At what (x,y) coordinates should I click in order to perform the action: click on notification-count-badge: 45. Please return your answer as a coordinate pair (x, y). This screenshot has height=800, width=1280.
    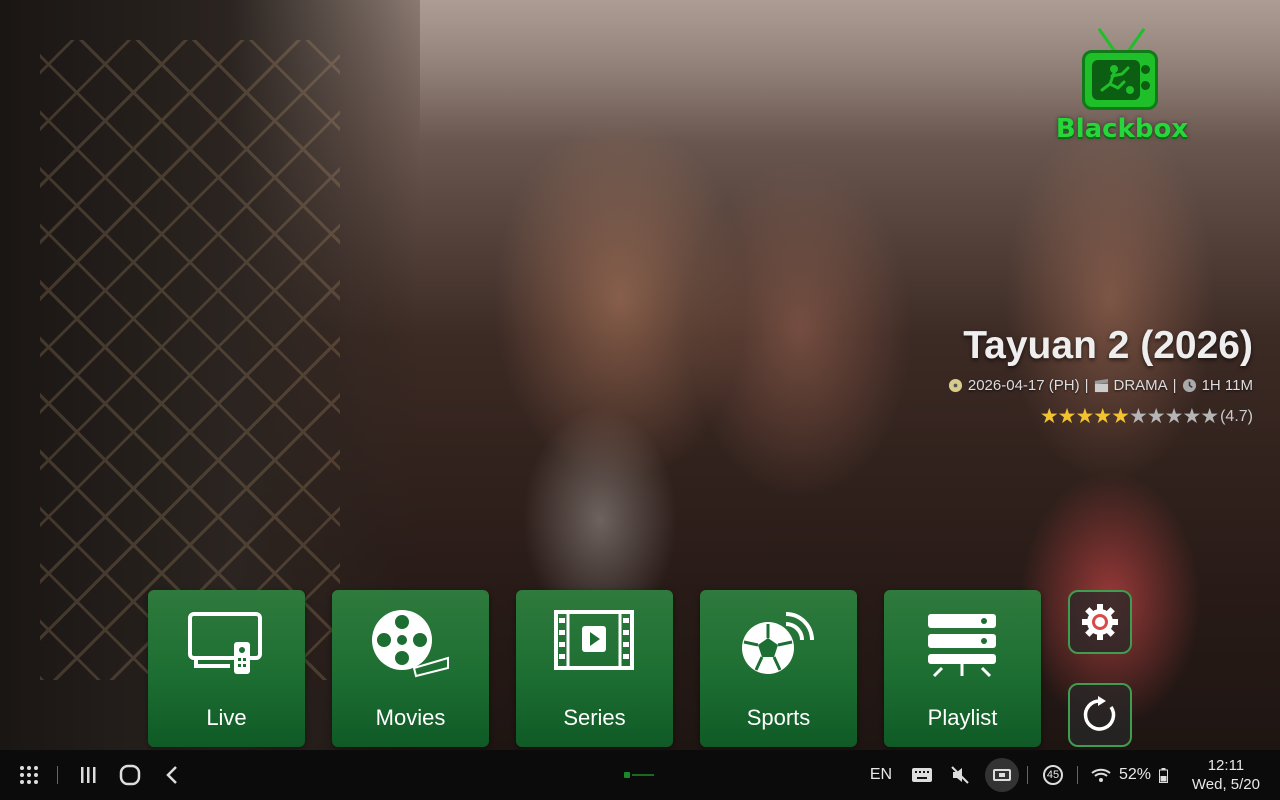
    Looking at the image, I should click on (1053, 775).